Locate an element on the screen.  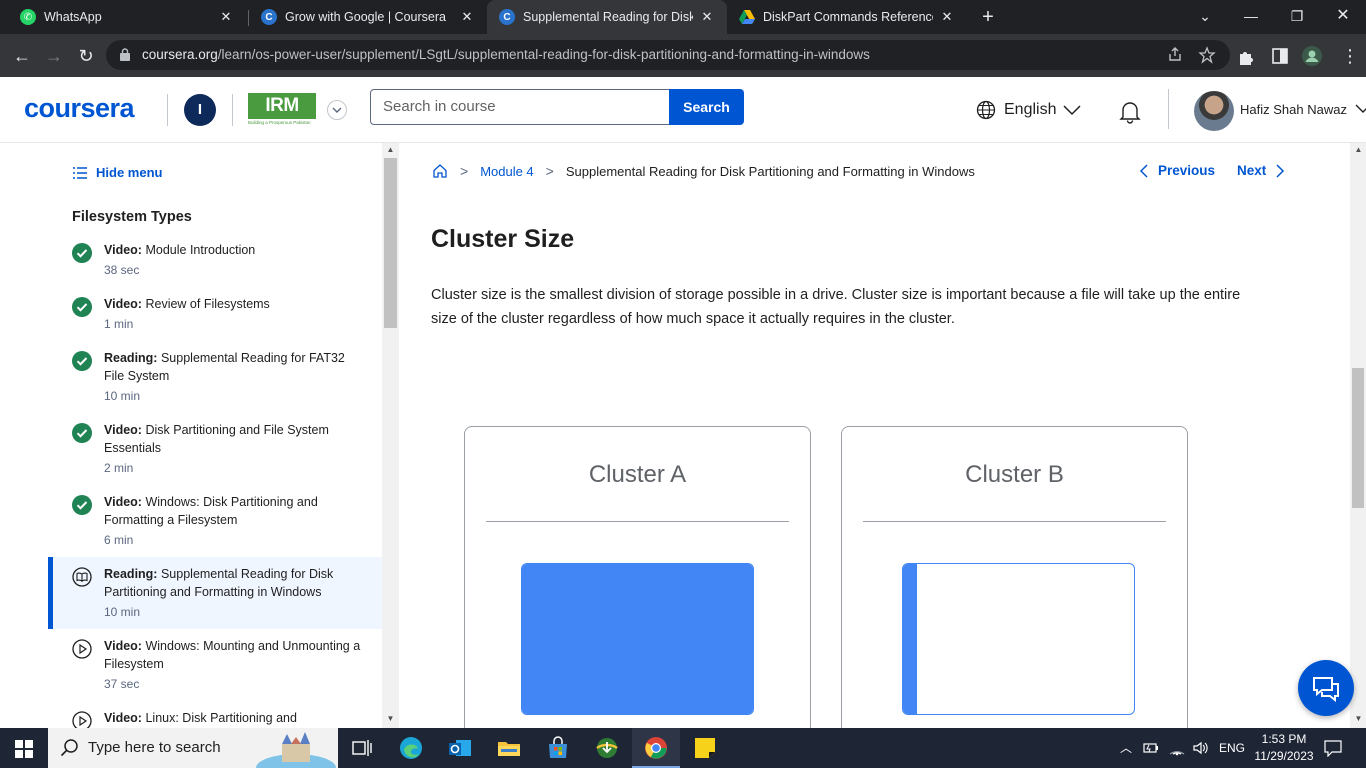
file-explorer-icon is located at coordinates (509, 748).